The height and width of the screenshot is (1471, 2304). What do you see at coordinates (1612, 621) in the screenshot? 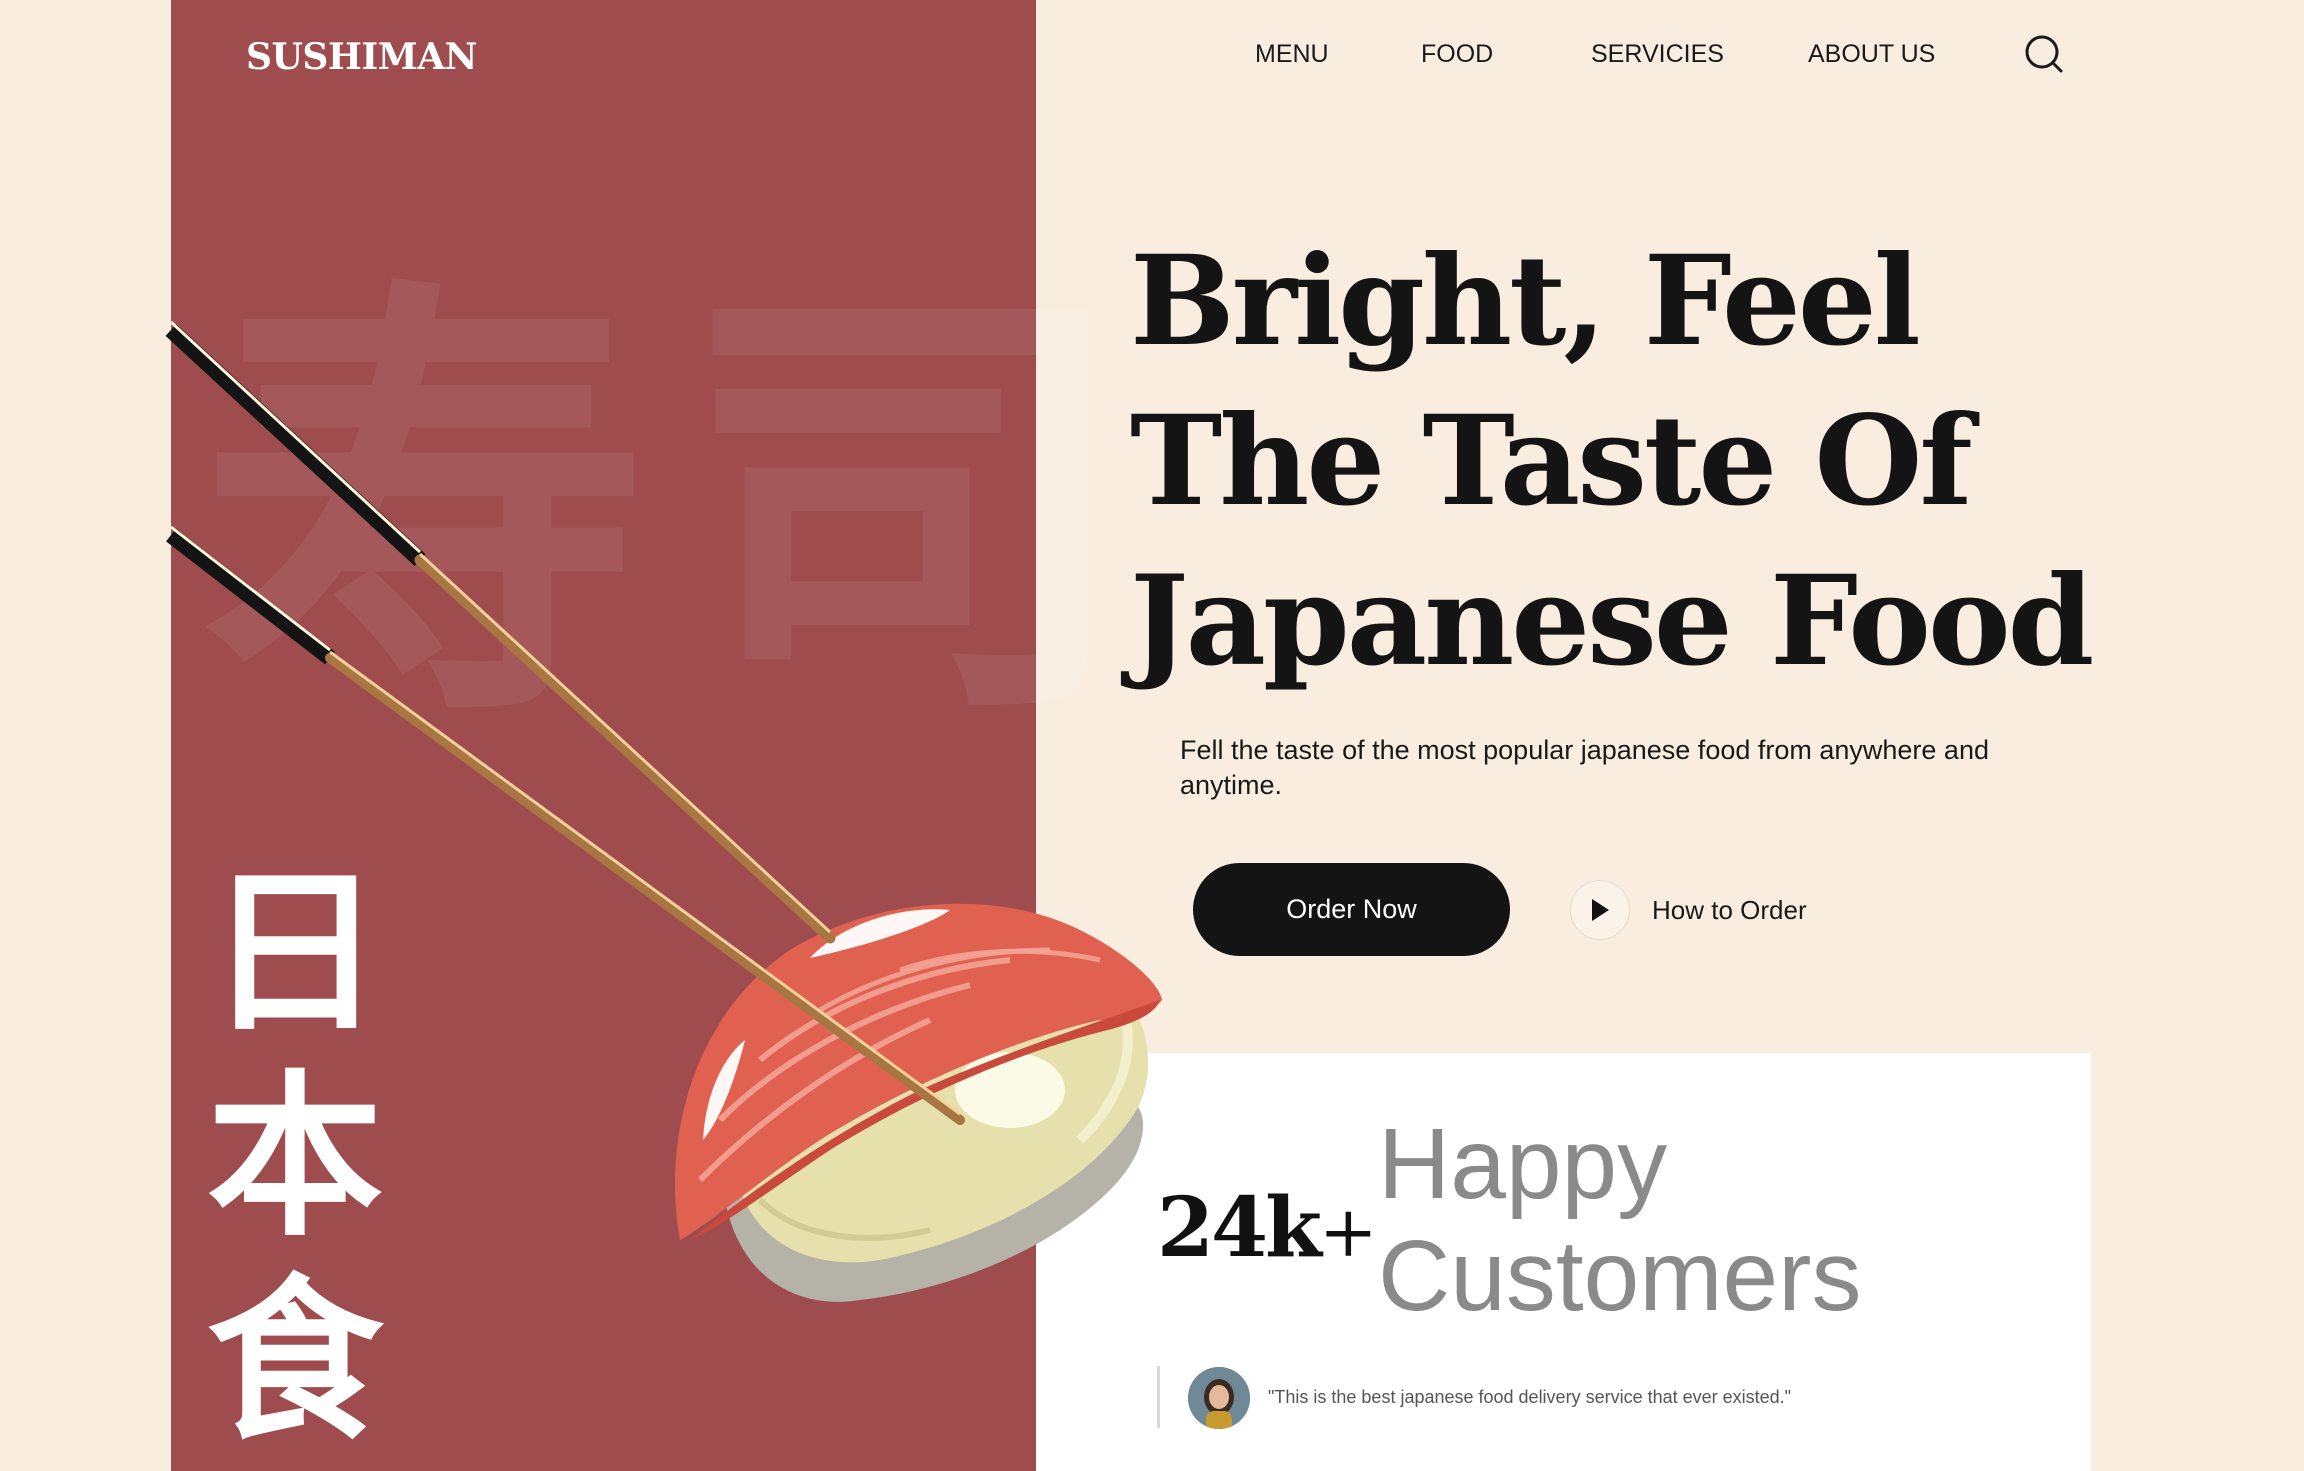
I see `hero-title-line-3: Japanese Food` at bounding box center [1612, 621].